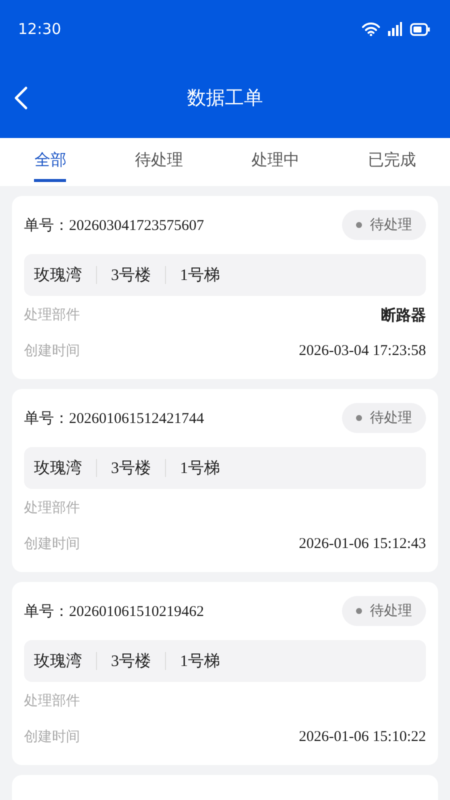 The width and height of the screenshot is (450, 800). Describe the element at coordinates (114, 611) in the screenshot. I see `order-number: 单号：202601061510219462` at that location.